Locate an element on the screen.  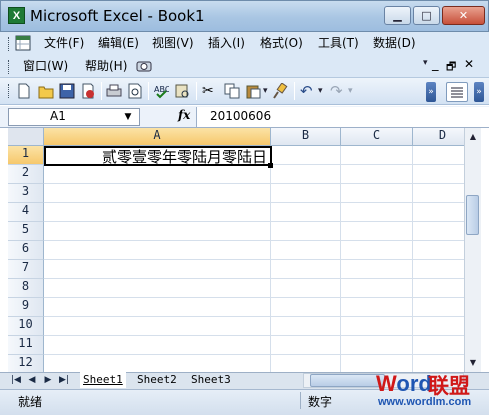
row-header: 4 is located at coordinates (26, 212).